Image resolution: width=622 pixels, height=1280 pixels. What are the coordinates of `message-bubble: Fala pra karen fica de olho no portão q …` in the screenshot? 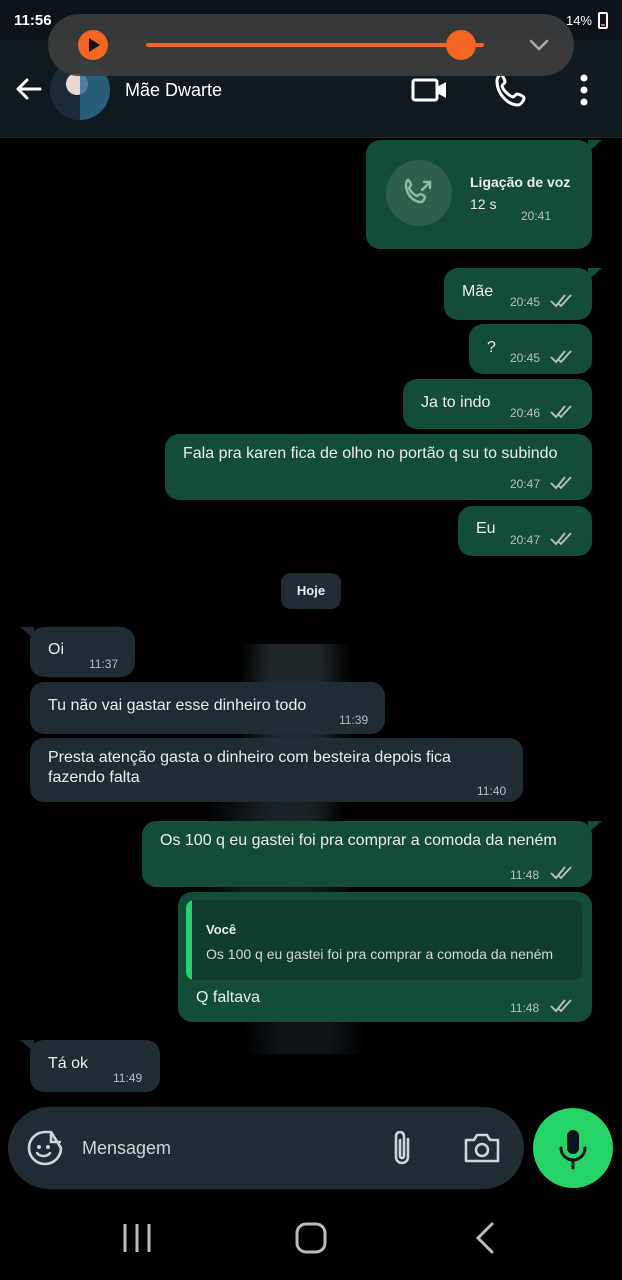 It's located at (378, 467).